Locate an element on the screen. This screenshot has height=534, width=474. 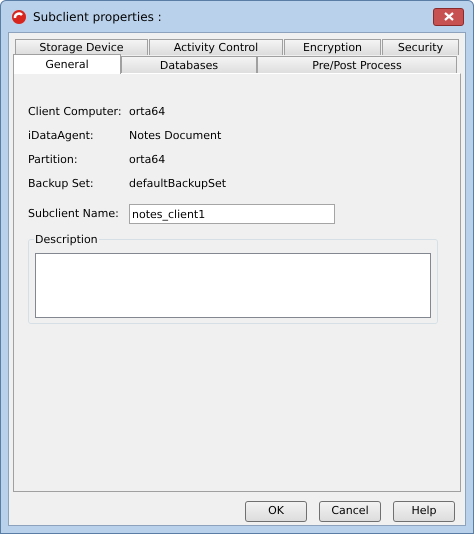
dialog-button: OK is located at coordinates (276, 511).